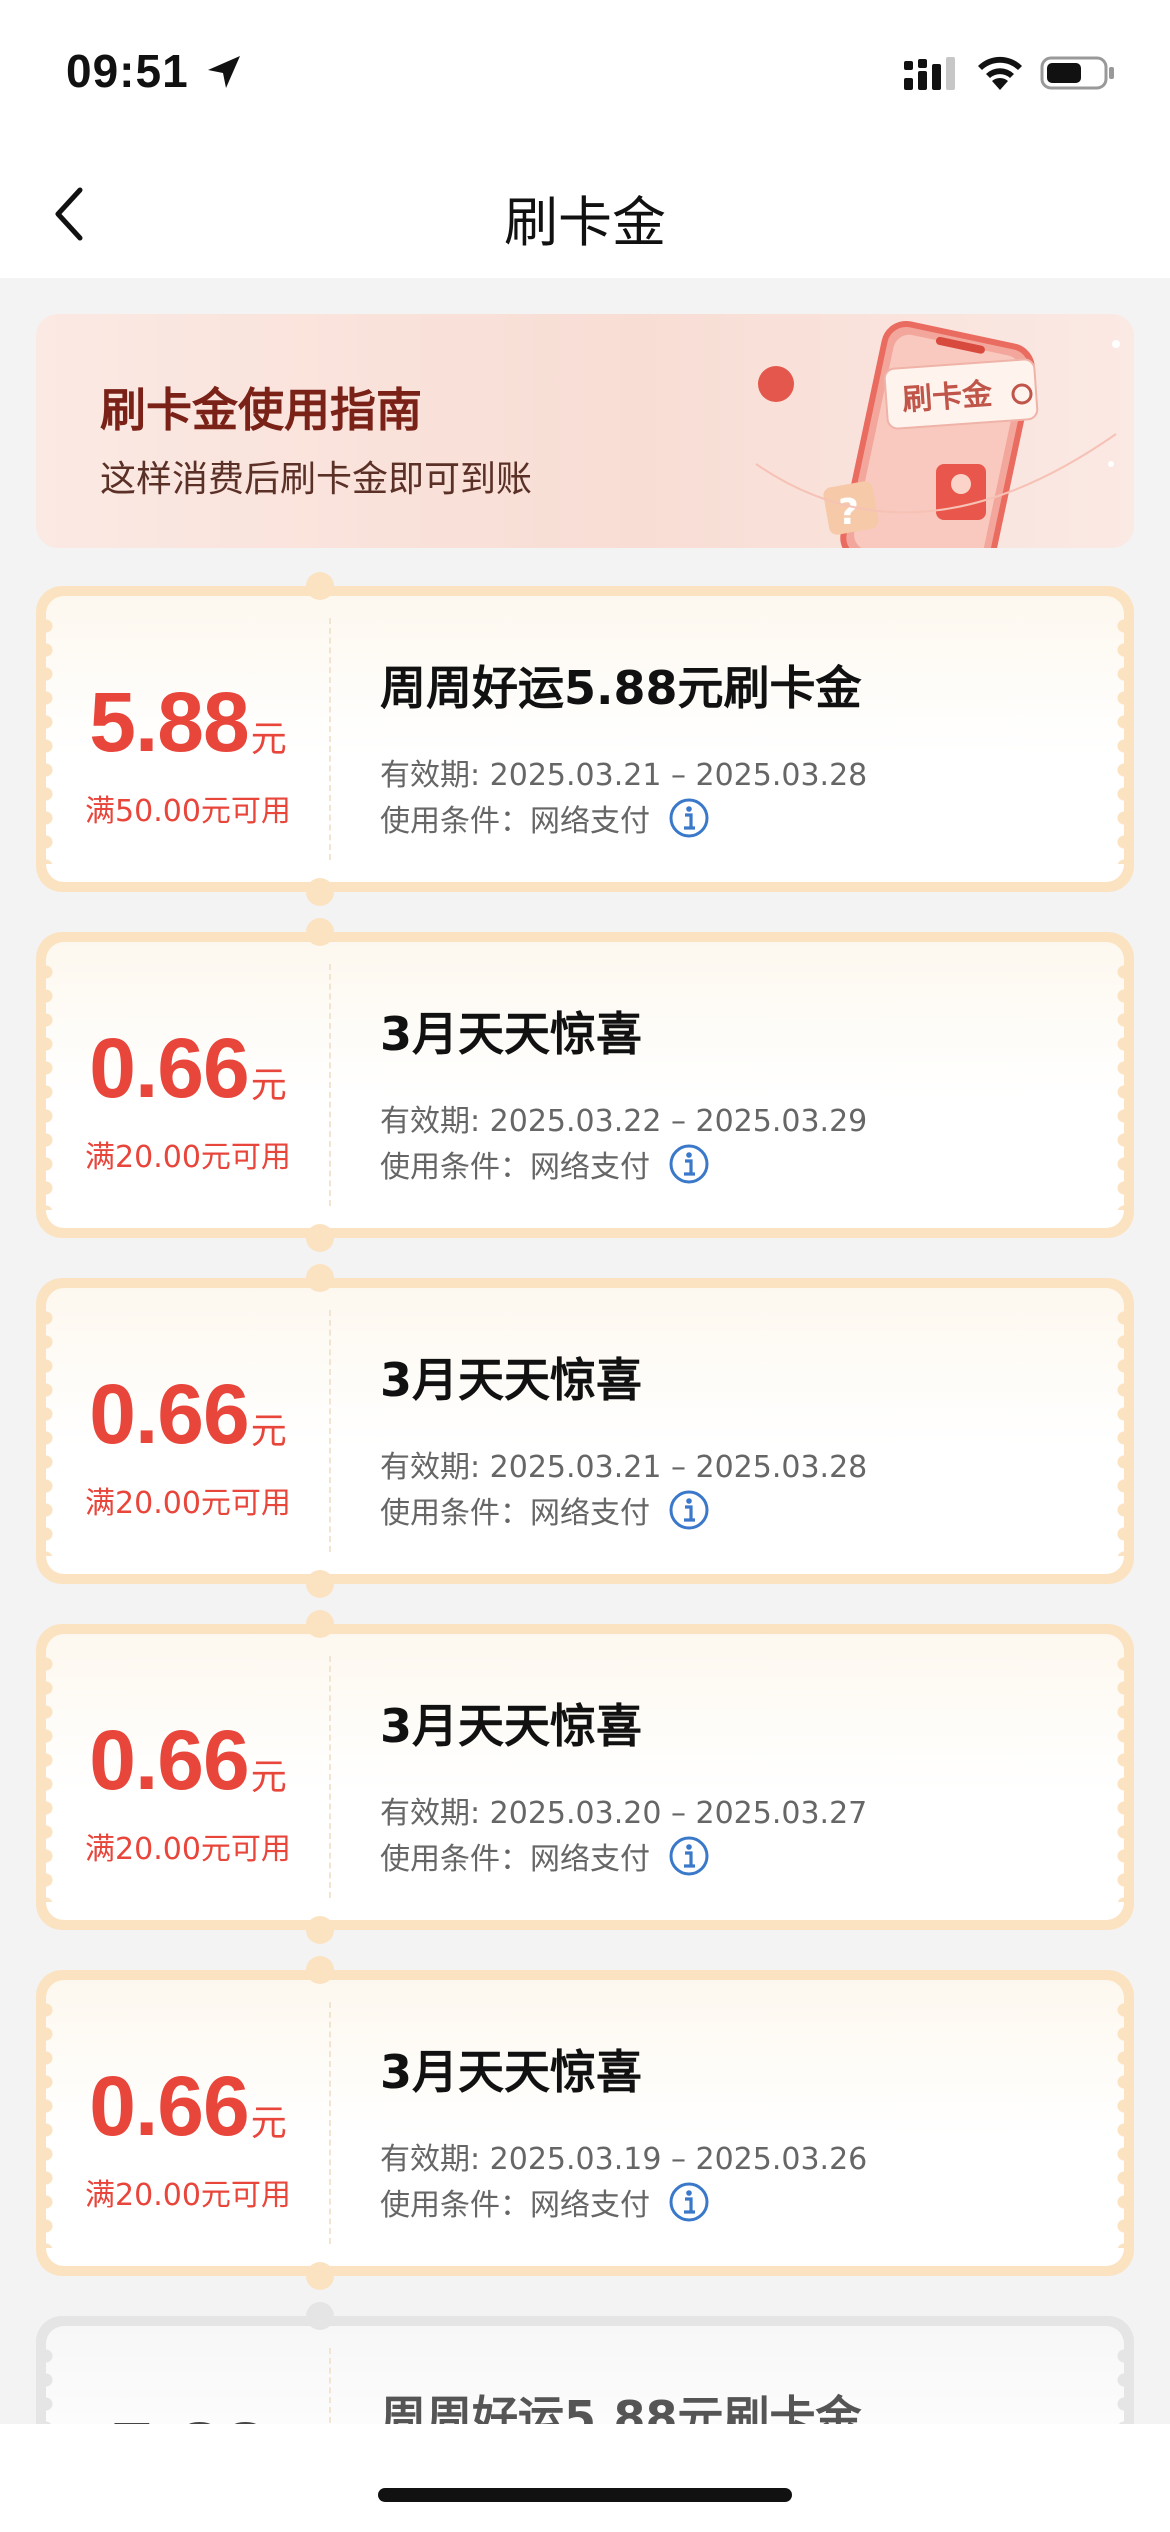 The height and width of the screenshot is (2532, 1170). What do you see at coordinates (621, 688) in the screenshot?
I see `coupon-name: 周周好运5.88元刷卡金` at bounding box center [621, 688].